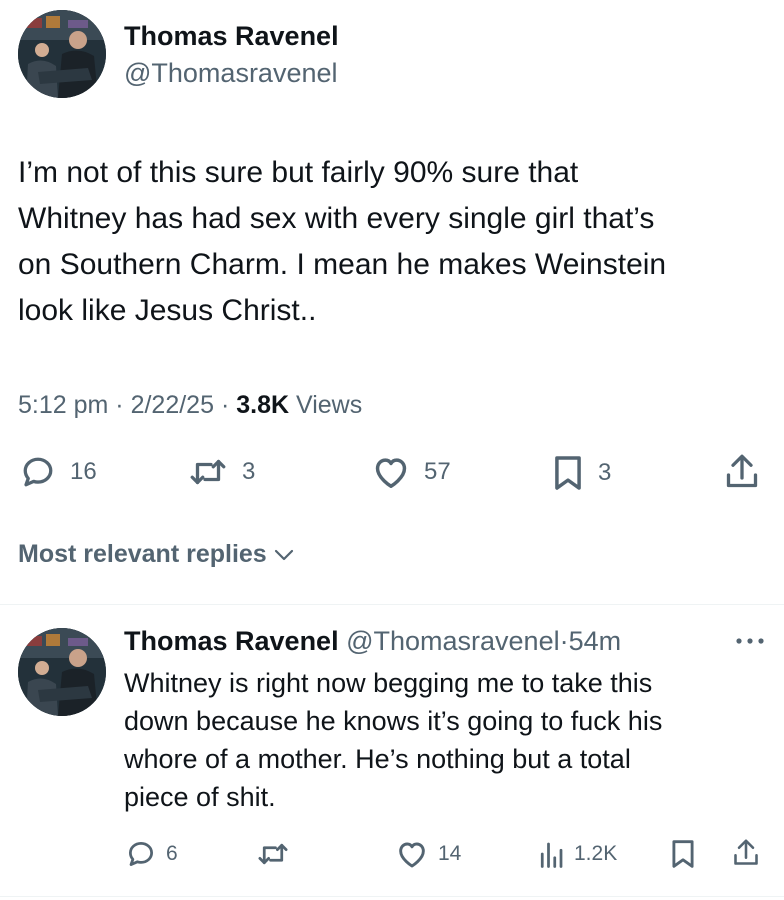 This screenshot has width=784, height=900. Describe the element at coordinates (605, 472) in the screenshot. I see `bookmark-count: 3` at that location.